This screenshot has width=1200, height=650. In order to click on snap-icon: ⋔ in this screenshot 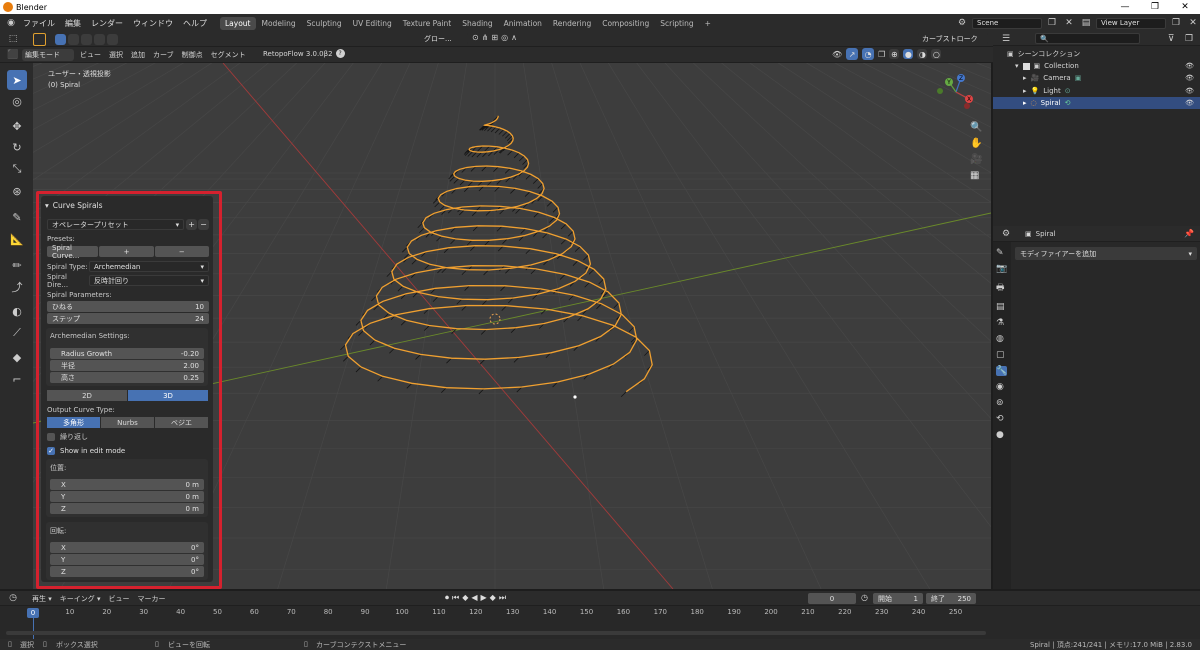, I will do `click(485, 37)`.